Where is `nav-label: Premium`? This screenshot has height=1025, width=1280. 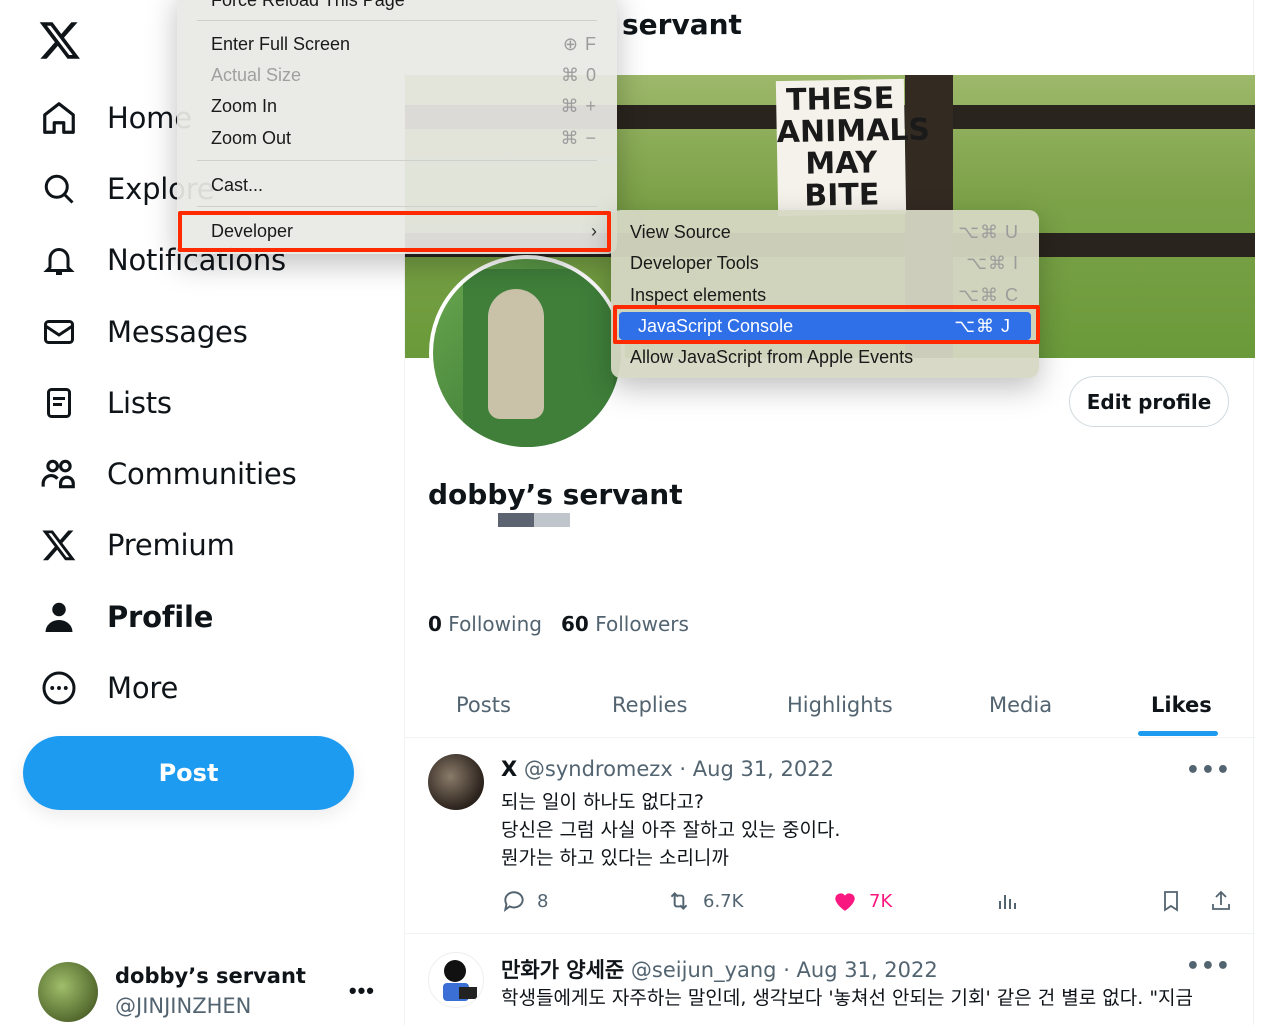 nav-label: Premium is located at coordinates (171, 545).